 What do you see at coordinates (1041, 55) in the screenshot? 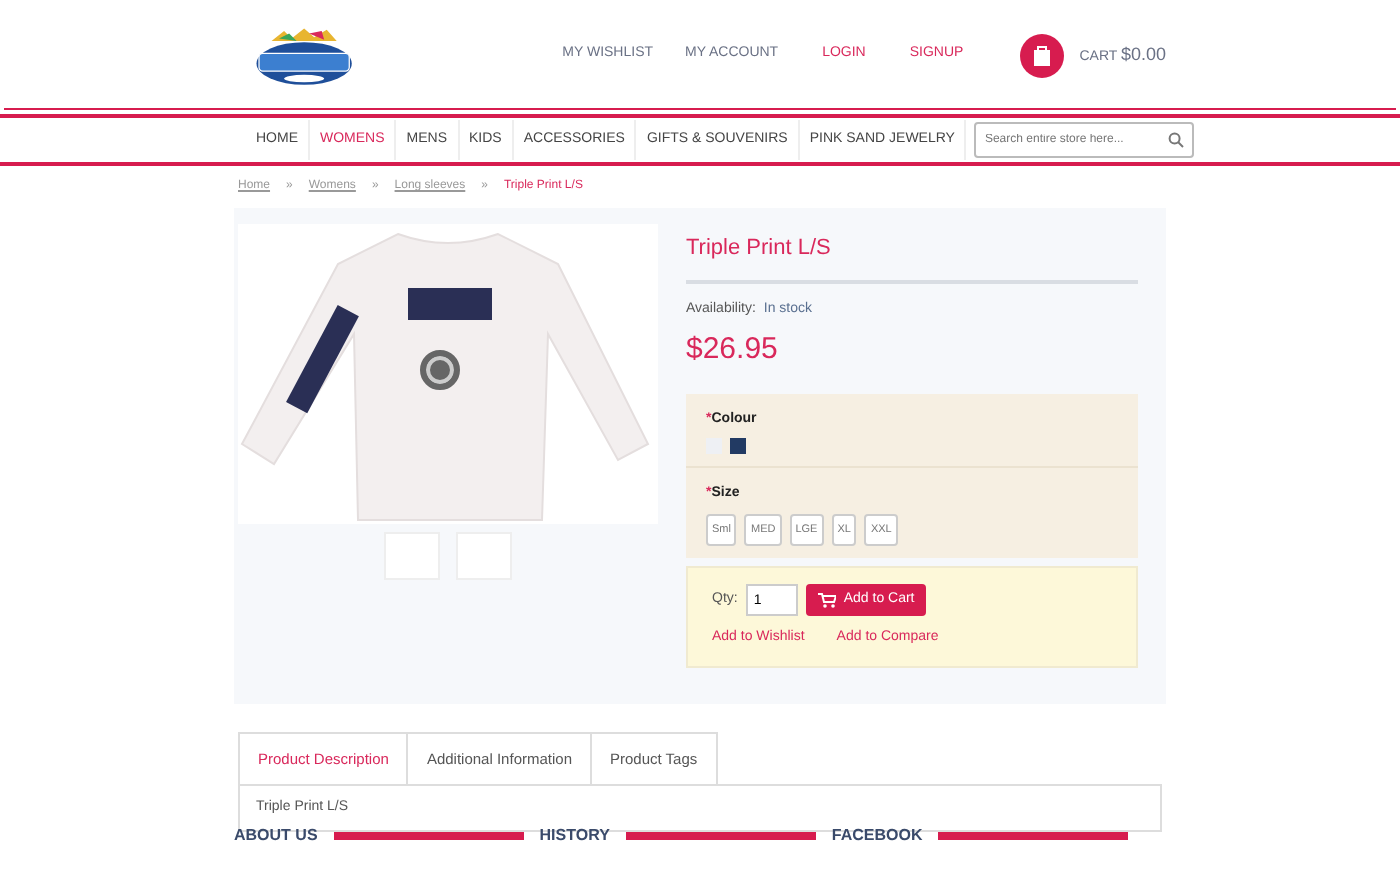
I see `cart-bag-icon` at bounding box center [1041, 55].